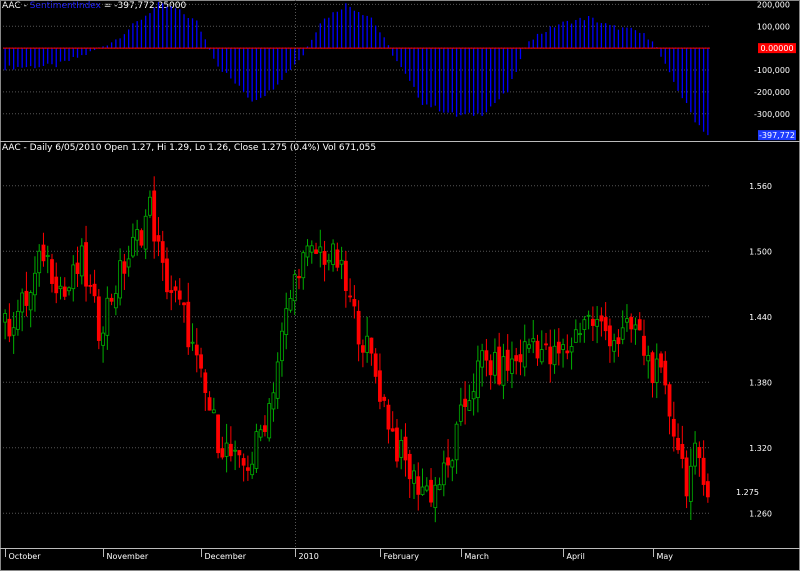 The image size is (800, 571). What do you see at coordinates (309, 556) in the screenshot?
I see `month-label: 2010` at bounding box center [309, 556].